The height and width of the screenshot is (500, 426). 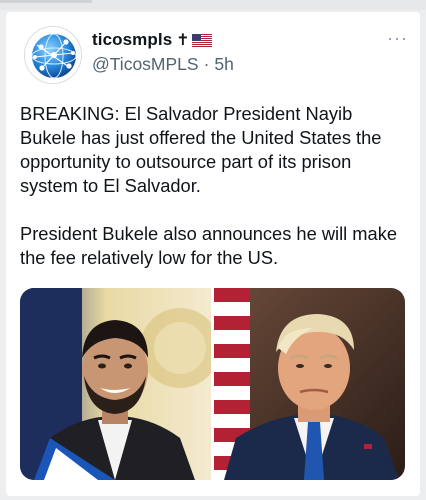 I want to click on handle-row: @TicosMPLS · 5h, so click(x=163, y=64).